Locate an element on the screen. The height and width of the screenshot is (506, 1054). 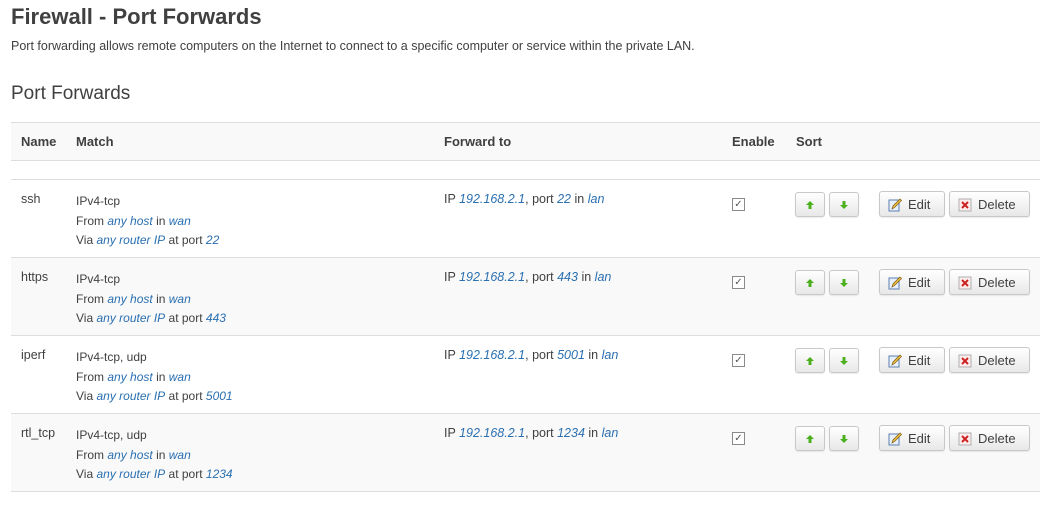
table-header: Name Match Forward to Enable Sort is located at coordinates (525, 142).